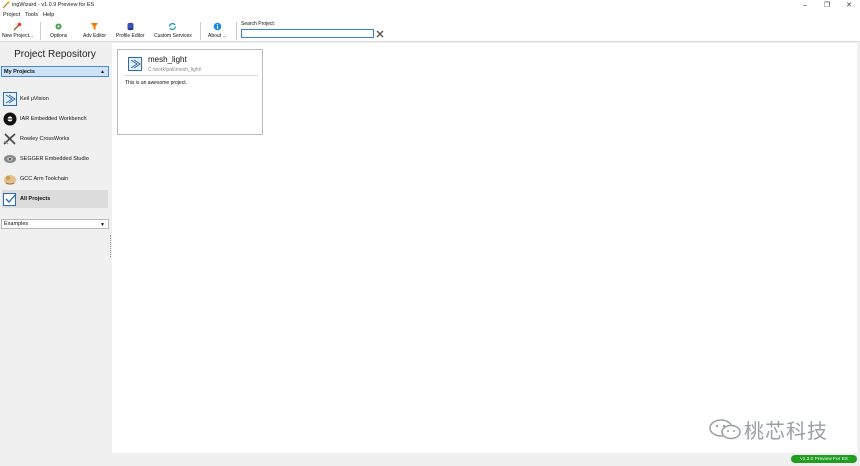 The height and width of the screenshot is (466, 860). Describe the element at coordinates (786, 431) in the screenshot. I see `watermark-text: 桃芯科技` at that location.